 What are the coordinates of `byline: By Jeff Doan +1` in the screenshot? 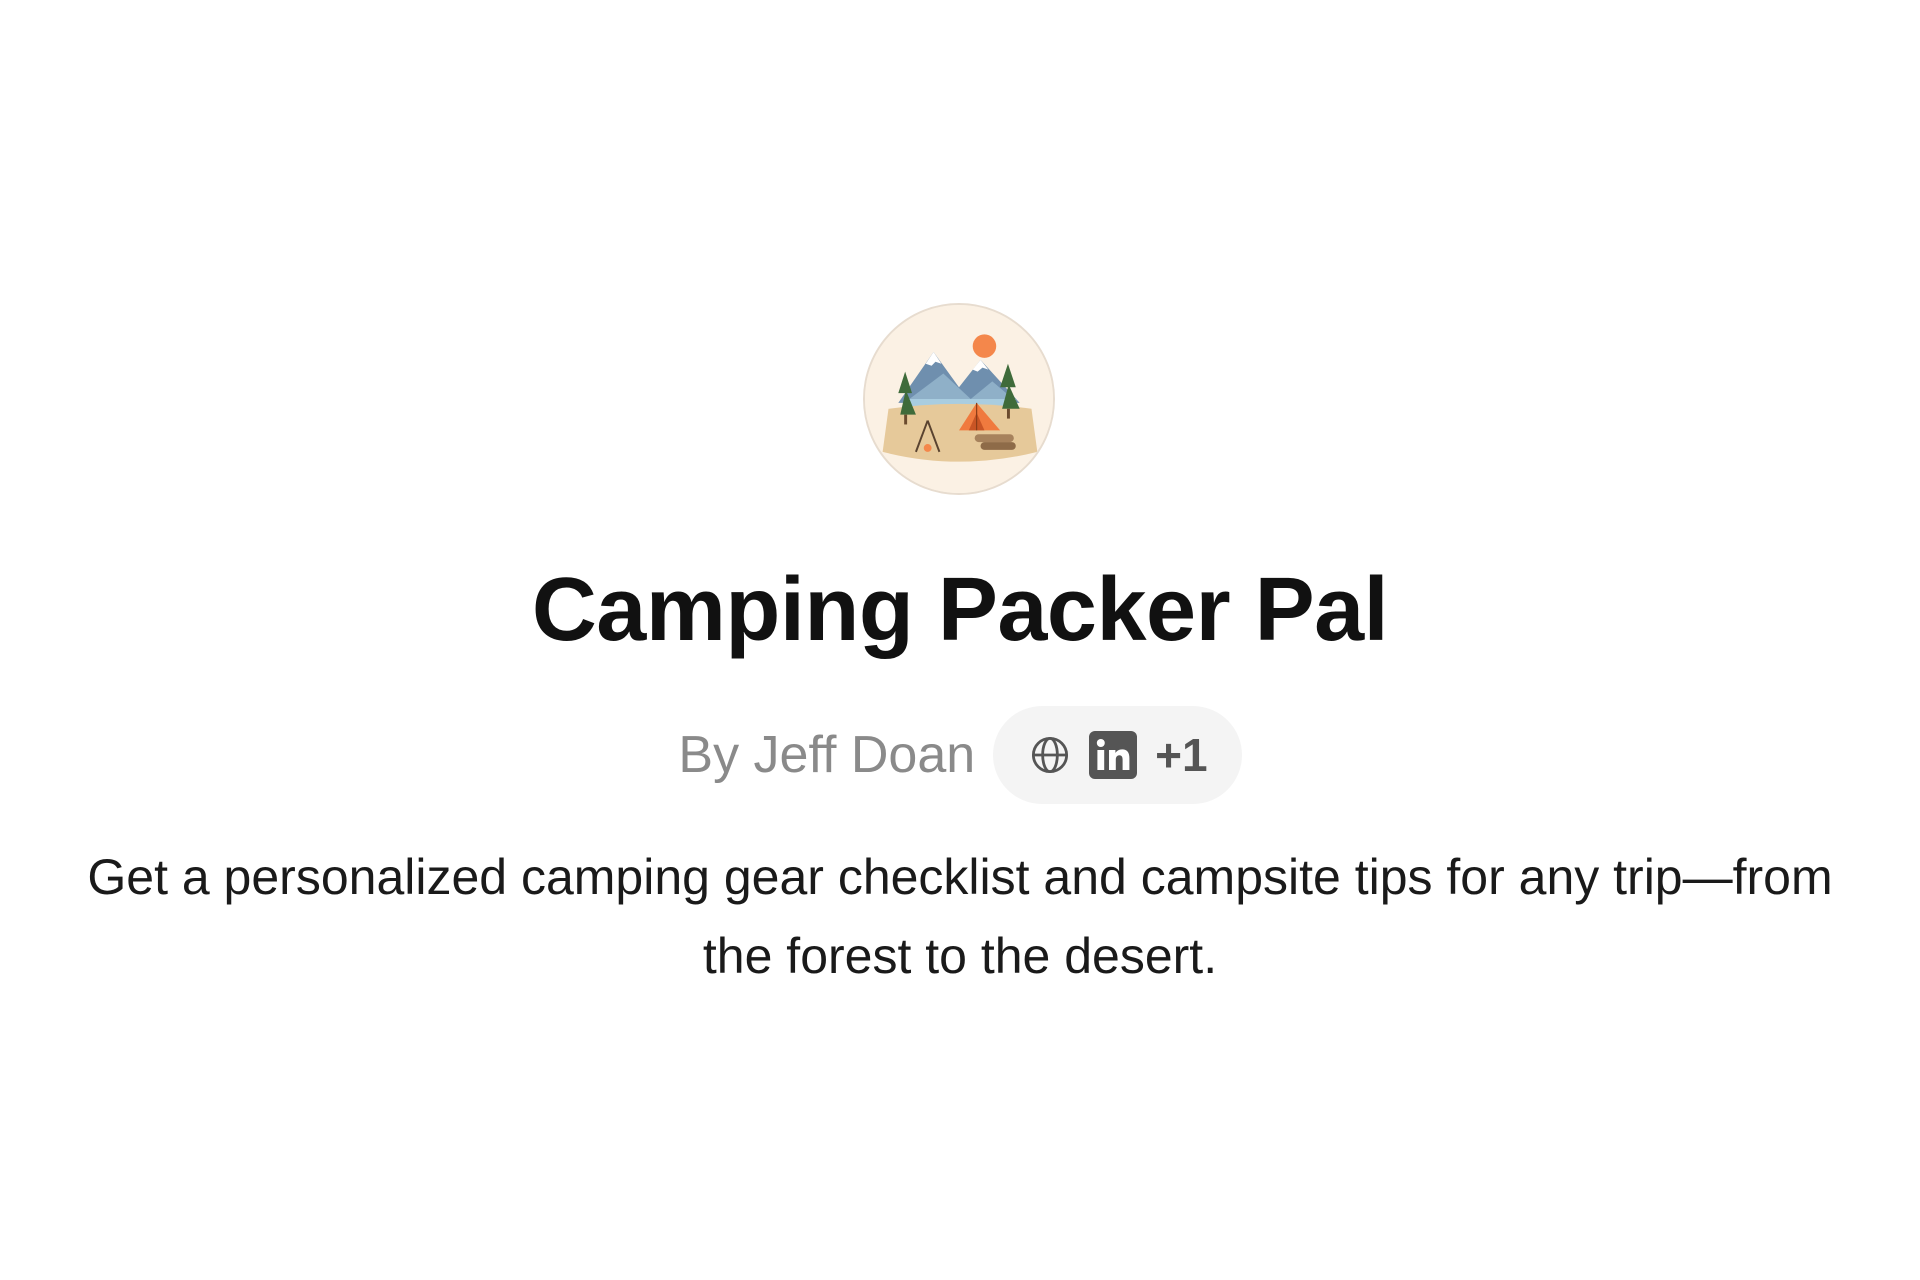 It's located at (960, 755).